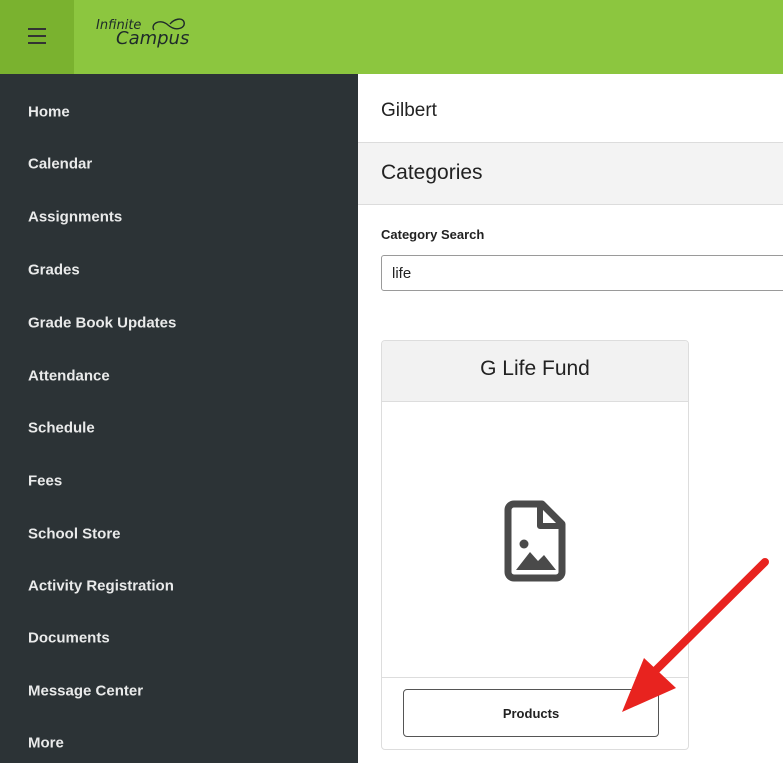 The height and width of the screenshot is (769, 783). What do you see at coordinates (179, 270) in the screenshot?
I see `sidebar-item-grades: Grades` at bounding box center [179, 270].